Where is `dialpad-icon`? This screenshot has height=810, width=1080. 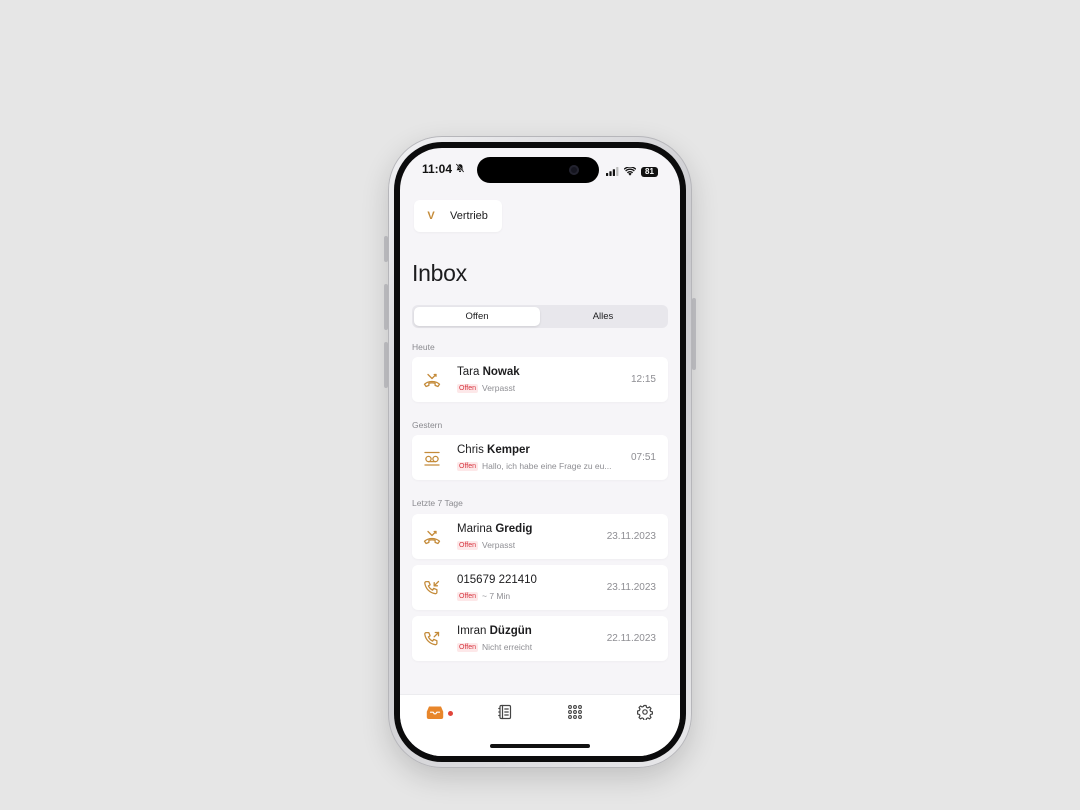 dialpad-icon is located at coordinates (575, 714).